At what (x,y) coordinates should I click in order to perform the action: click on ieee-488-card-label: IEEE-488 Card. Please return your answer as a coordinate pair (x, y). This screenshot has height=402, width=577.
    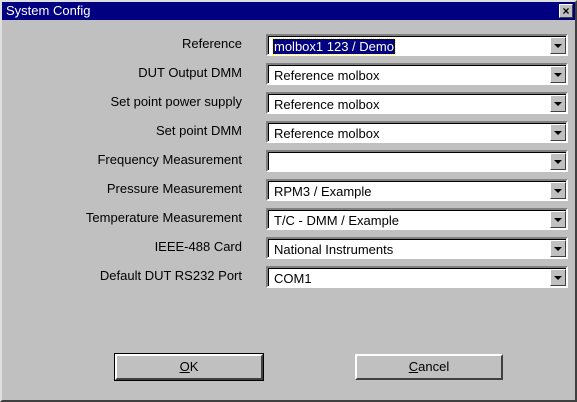
    Looking at the image, I should click on (198, 246).